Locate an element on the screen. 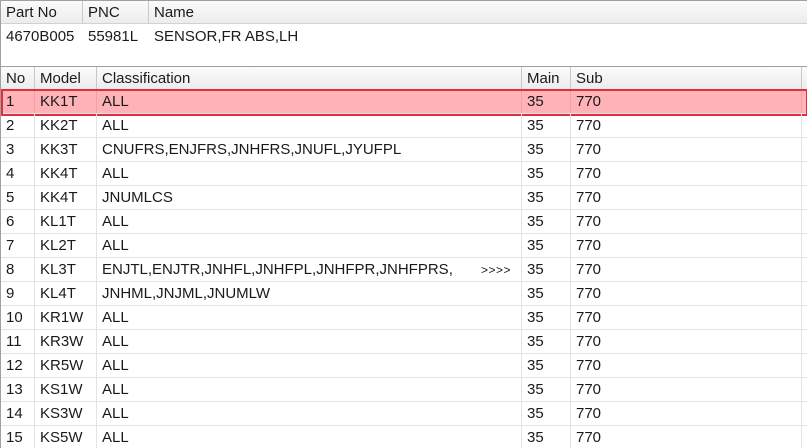 The image size is (807, 448). table-row: 10 KR1W ALL 35 770 is located at coordinates (404, 318).